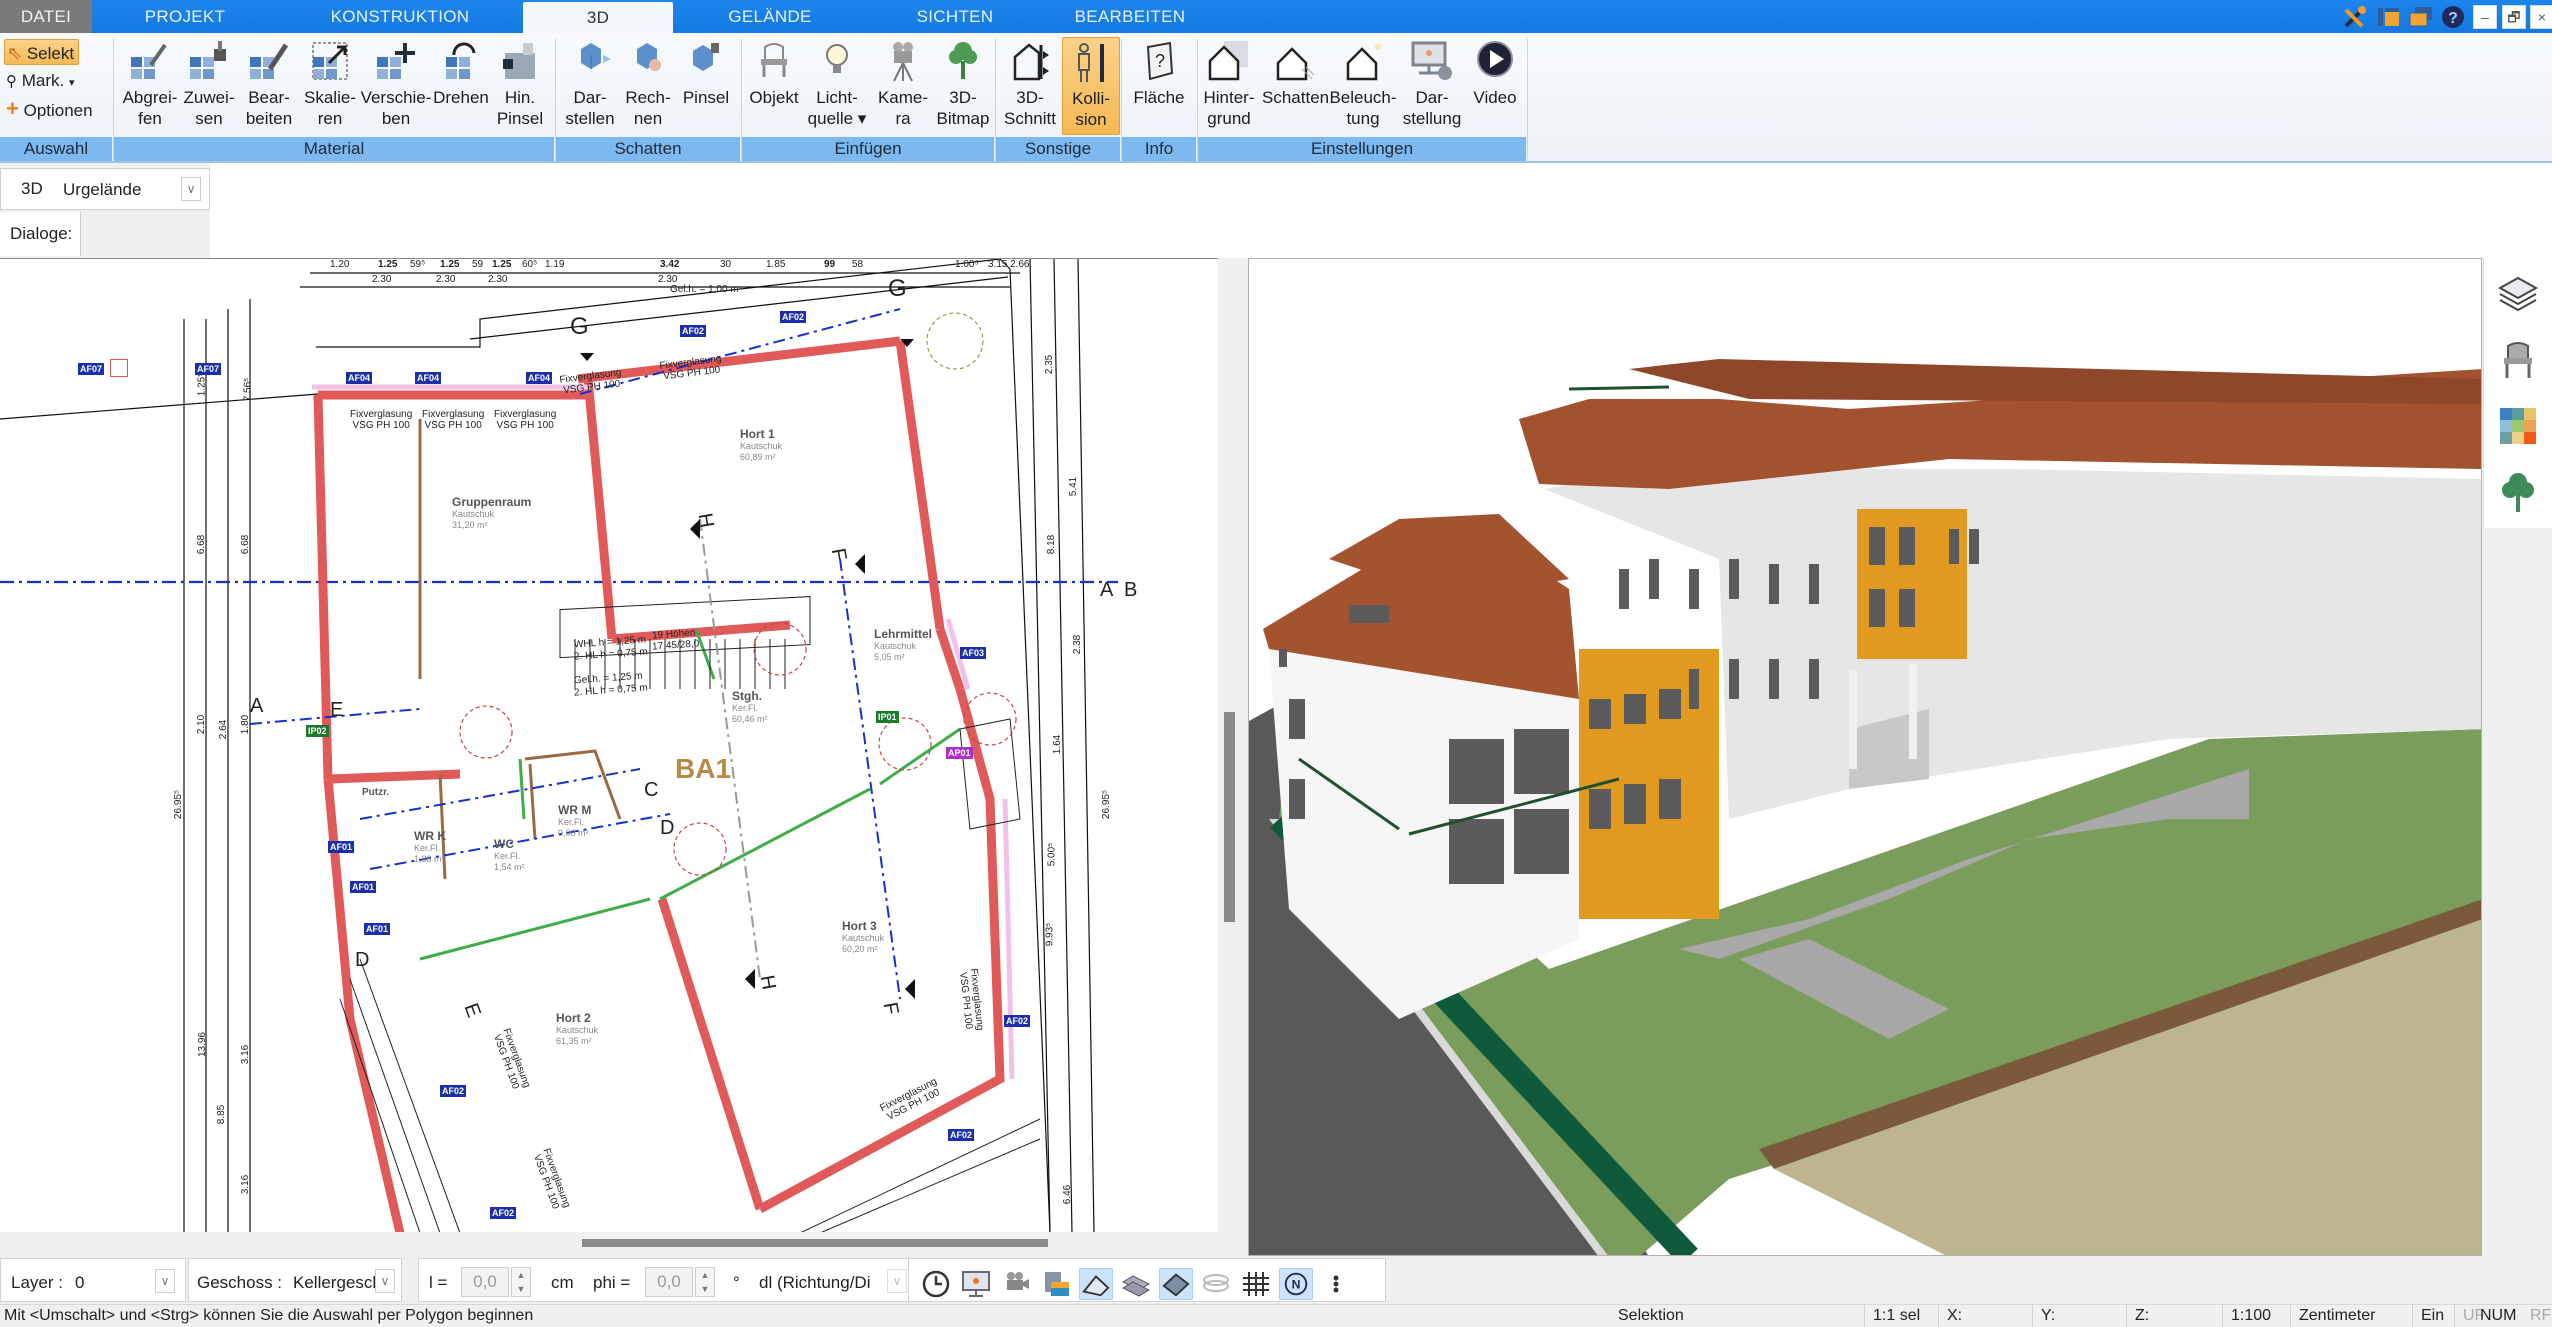  Describe the element at coordinates (2388, 17) in the screenshot. I see `panel-layout-icon` at that location.